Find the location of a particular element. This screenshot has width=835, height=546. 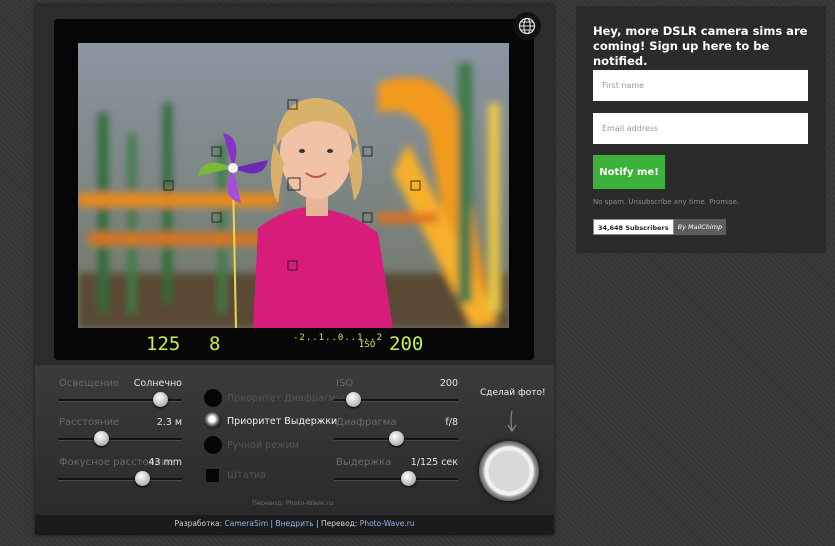

footer-translation-label: Перевод: is located at coordinates (339, 523).